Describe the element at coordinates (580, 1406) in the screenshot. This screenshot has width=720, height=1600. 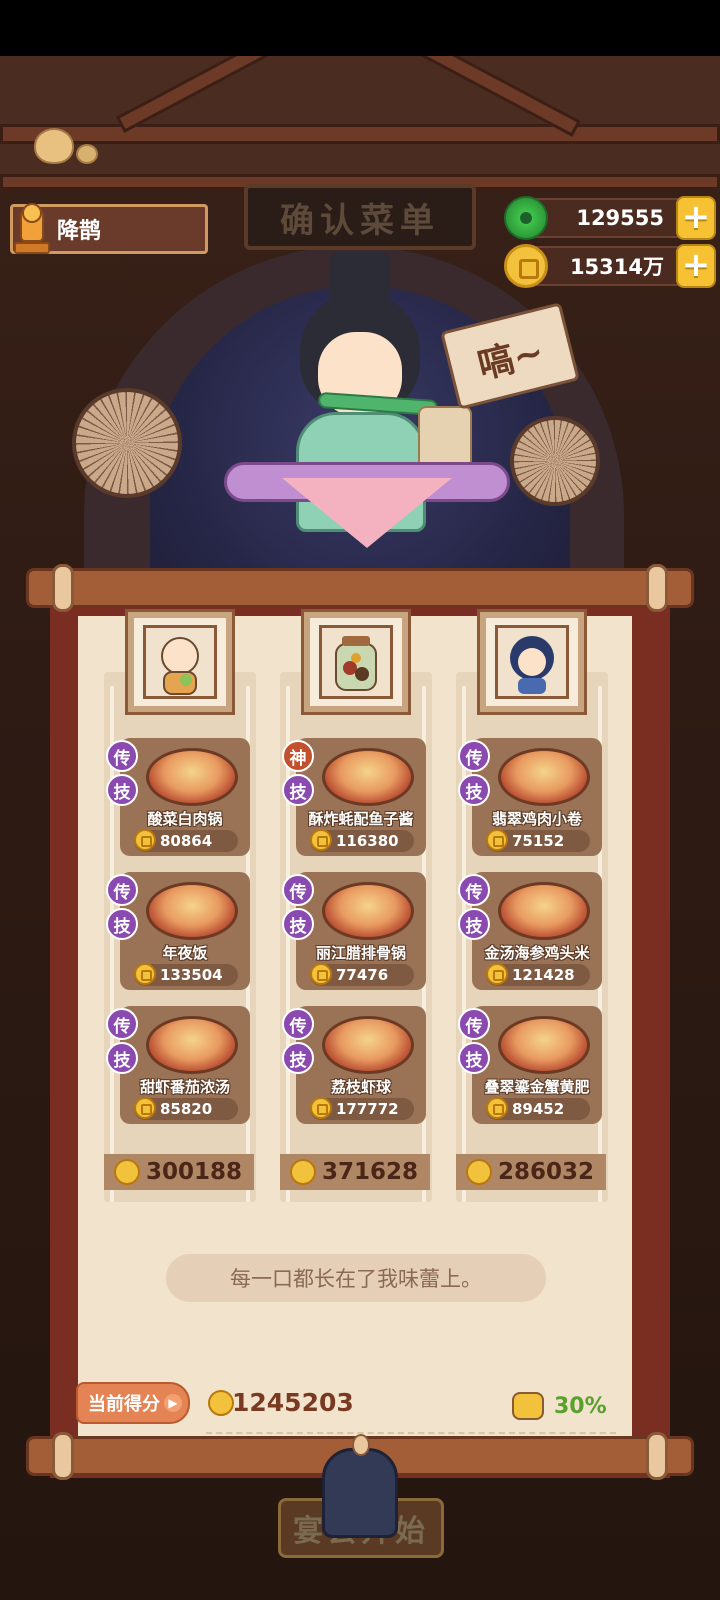
I see `bonus-percent: 30%` at that location.